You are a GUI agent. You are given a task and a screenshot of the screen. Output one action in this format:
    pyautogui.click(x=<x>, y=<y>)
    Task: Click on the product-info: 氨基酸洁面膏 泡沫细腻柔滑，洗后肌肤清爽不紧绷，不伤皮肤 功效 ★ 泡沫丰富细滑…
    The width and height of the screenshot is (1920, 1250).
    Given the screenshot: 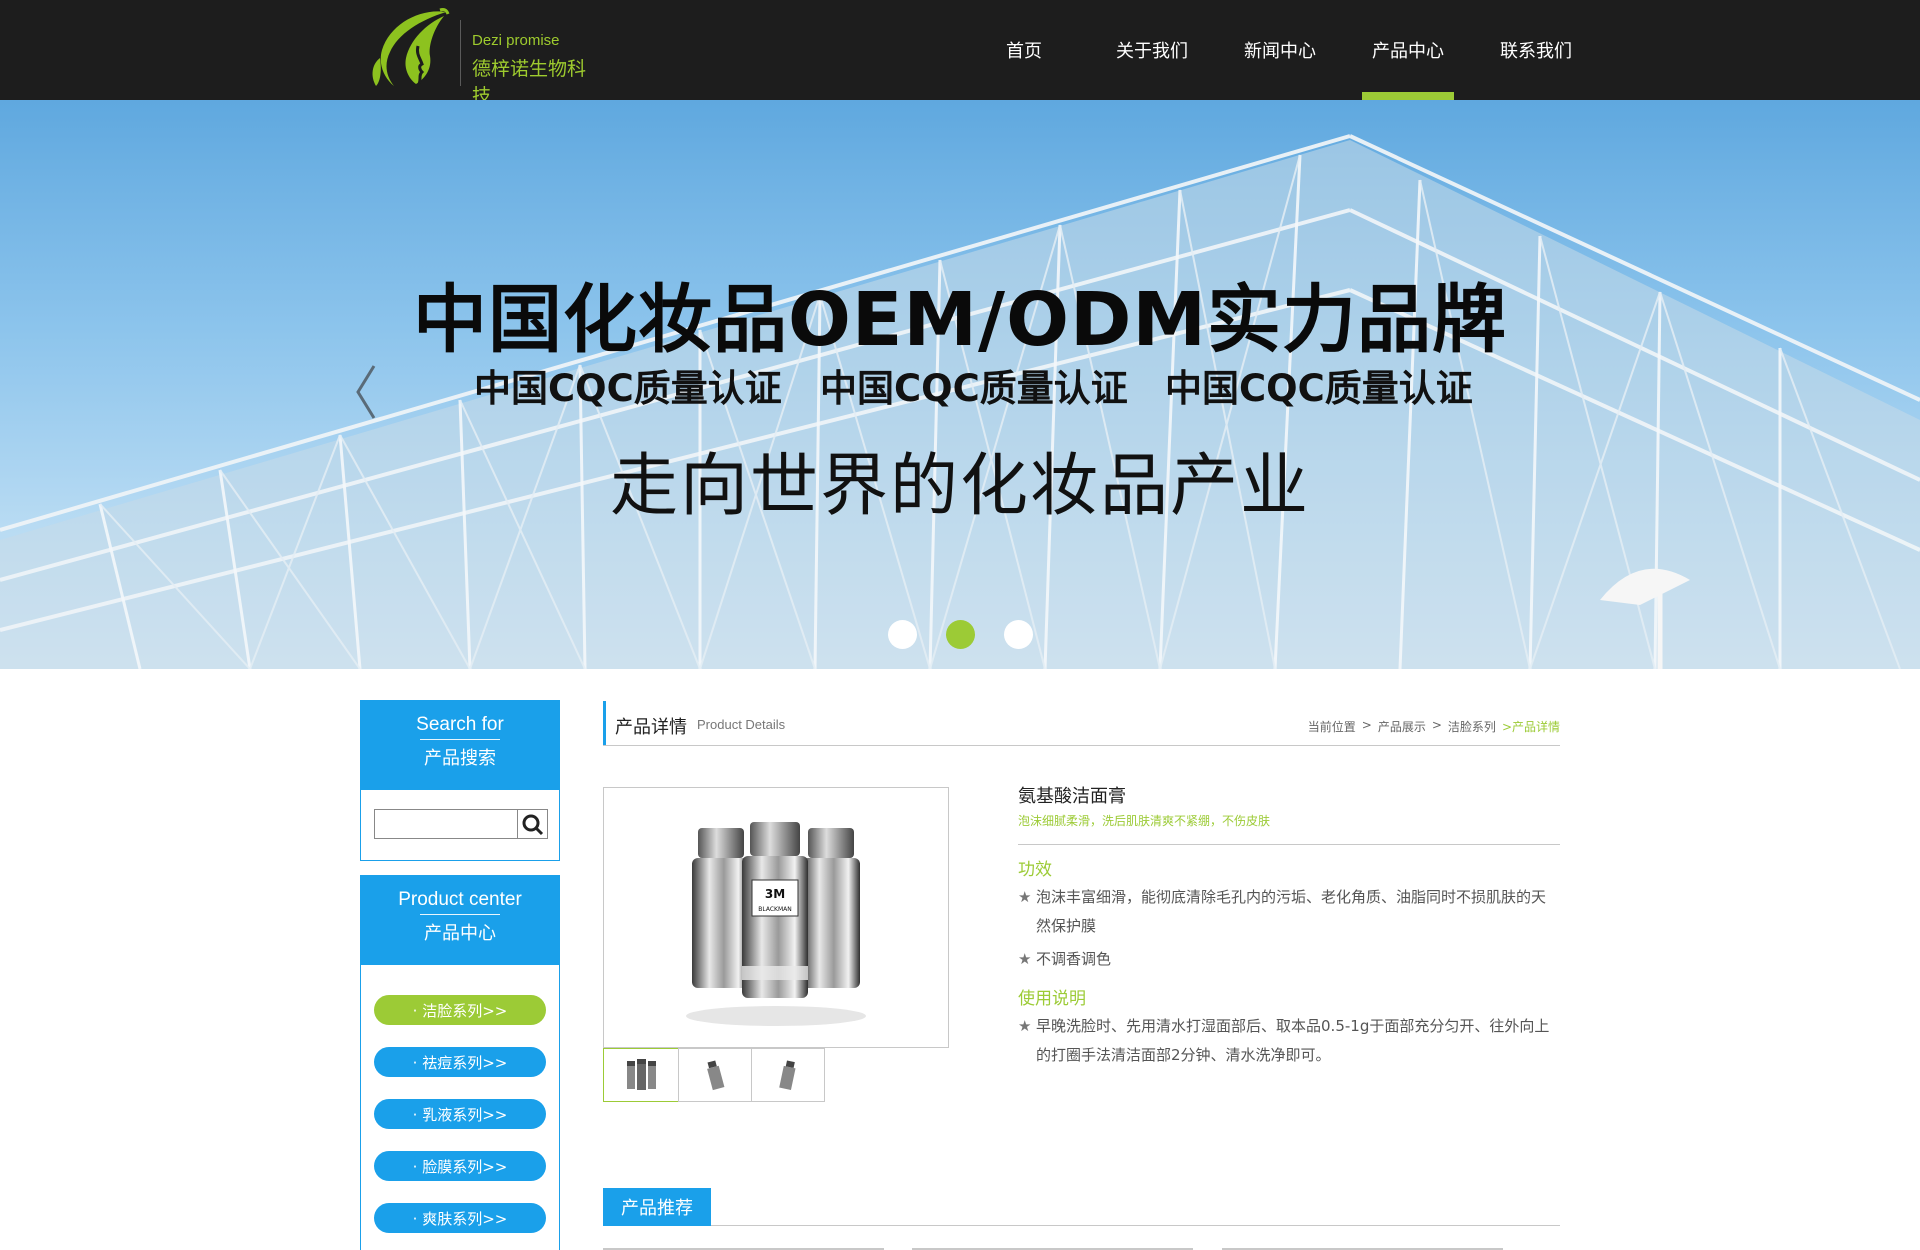 What is the action you would take?
    pyautogui.click(x=1289, y=926)
    